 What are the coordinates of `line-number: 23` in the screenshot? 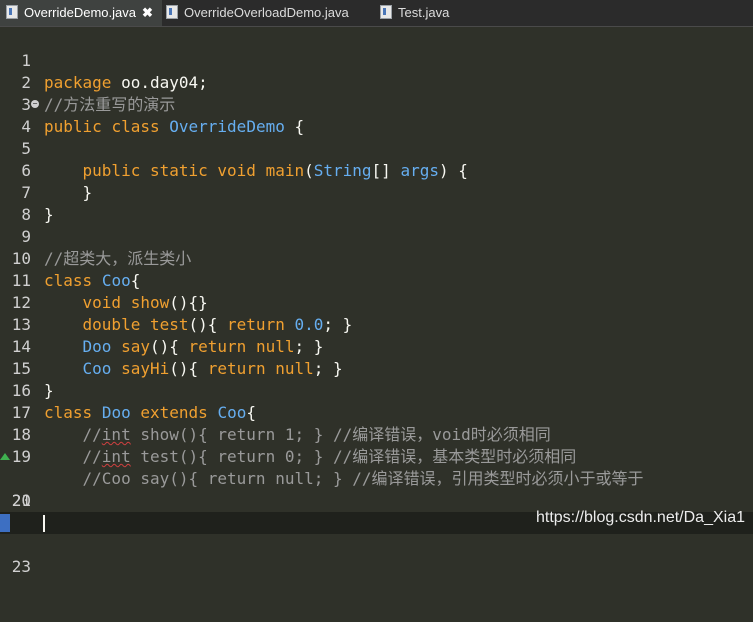 It's located at (21, 566).